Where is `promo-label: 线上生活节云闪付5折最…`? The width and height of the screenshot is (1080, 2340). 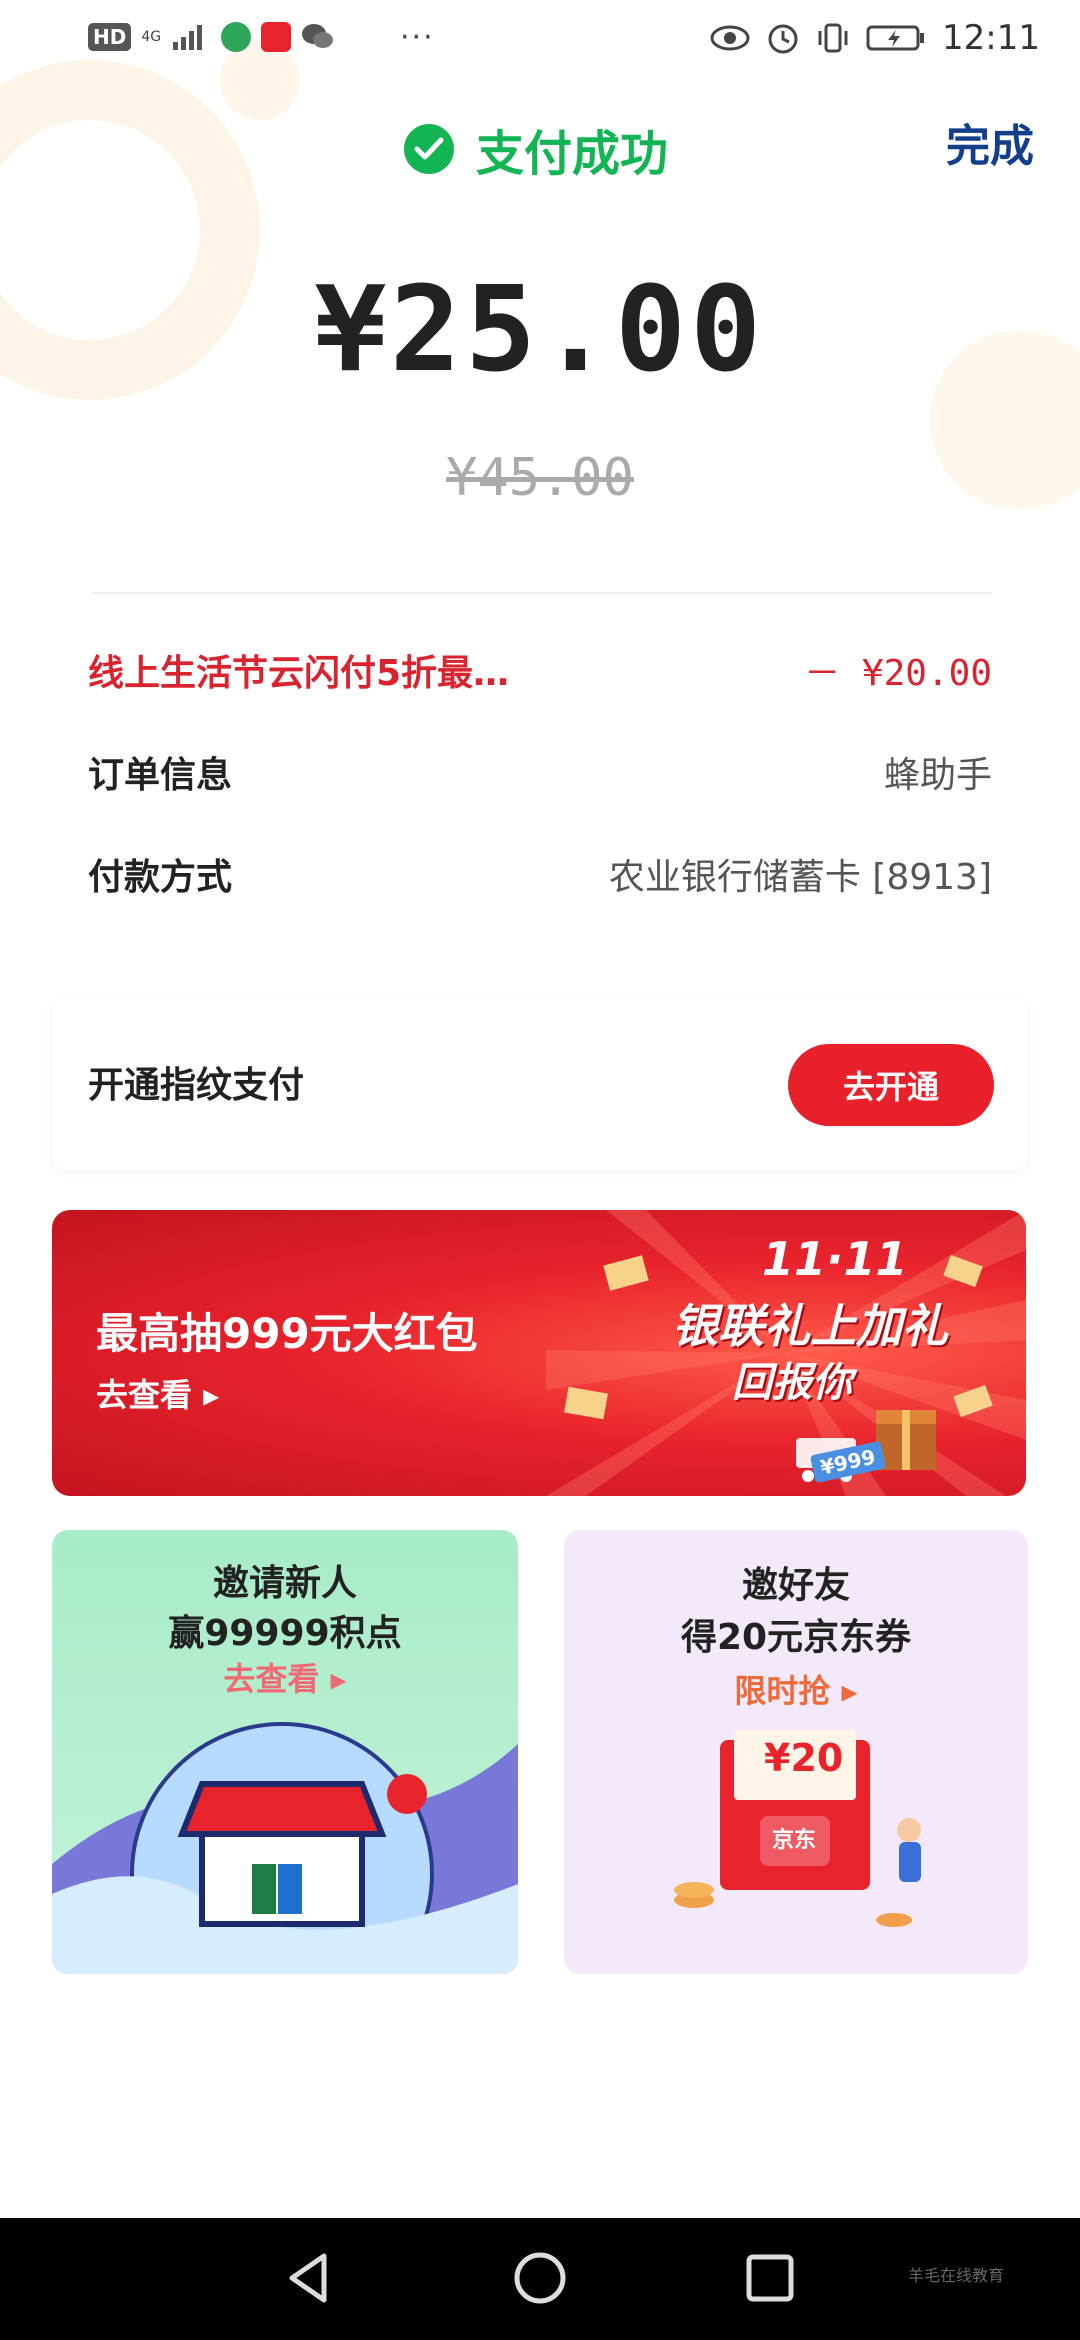 promo-label: 线上生活节云闪付5折最… is located at coordinates (299, 673).